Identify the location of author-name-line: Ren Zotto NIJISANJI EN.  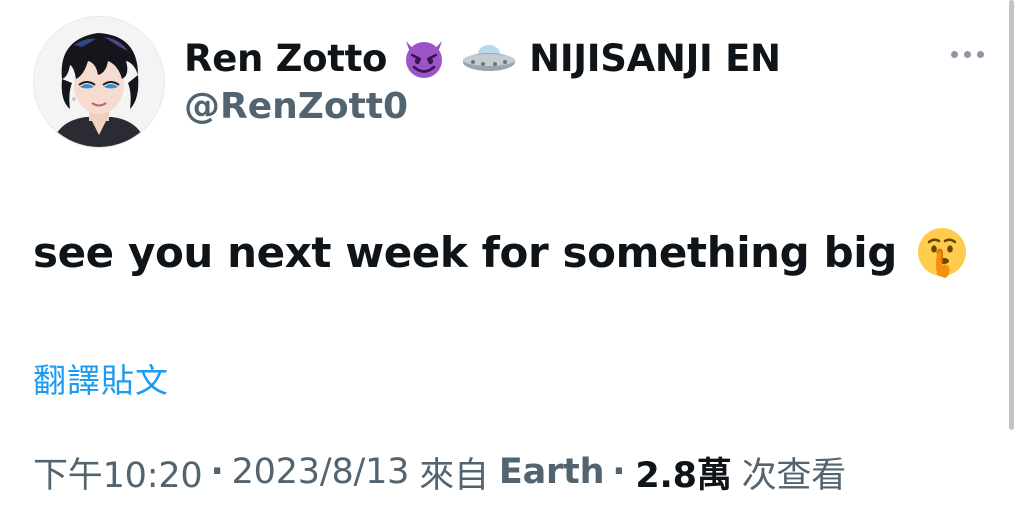
(482, 58).